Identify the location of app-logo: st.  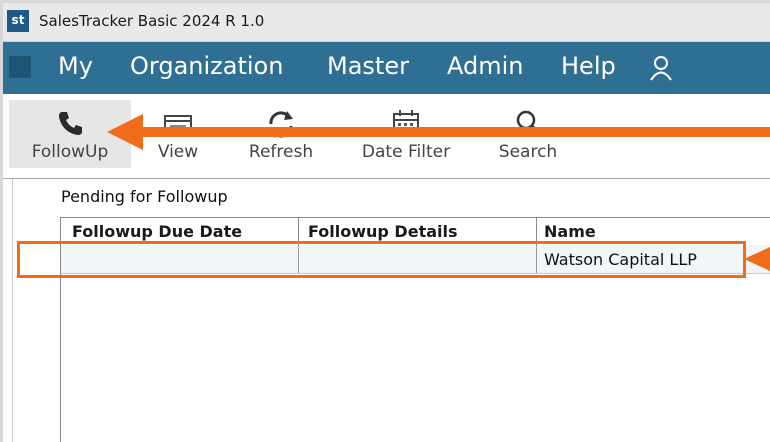
(18, 21).